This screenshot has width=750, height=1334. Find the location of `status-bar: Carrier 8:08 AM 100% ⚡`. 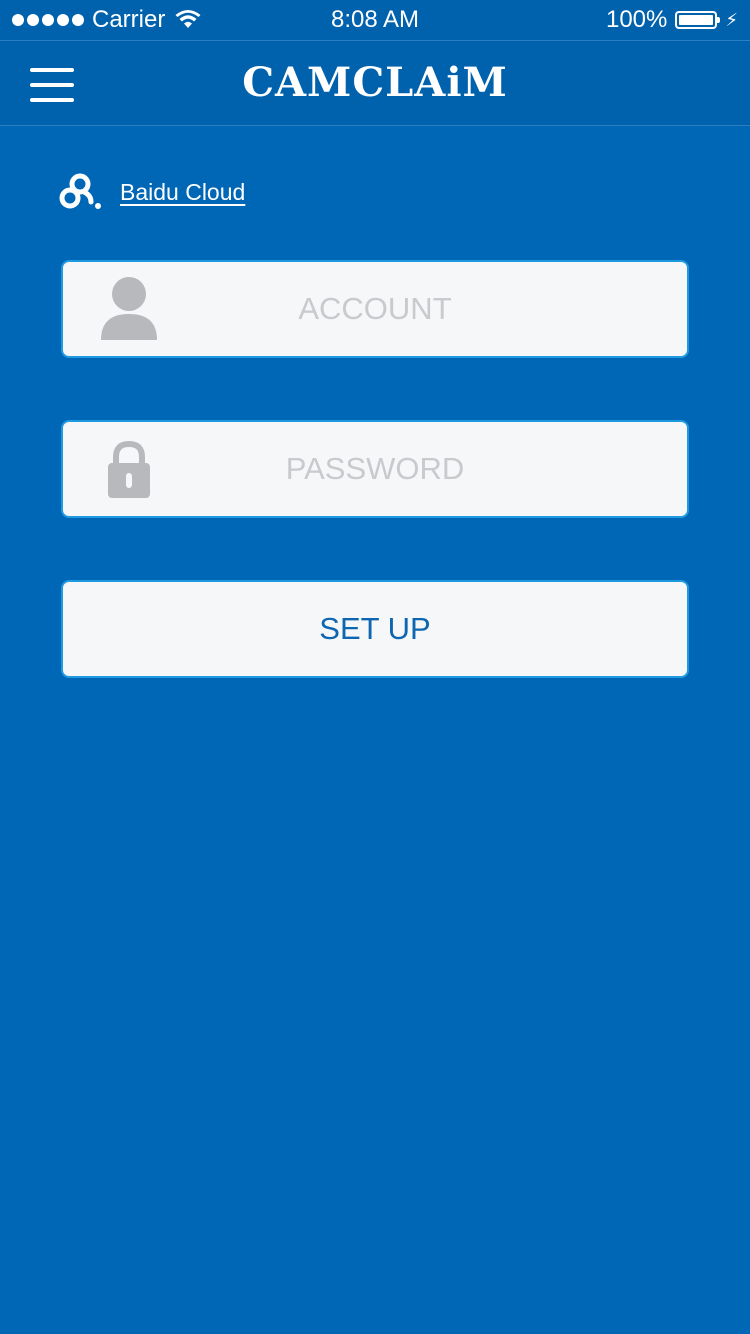

status-bar: Carrier 8:08 AM 100% ⚡ is located at coordinates (375, 20).